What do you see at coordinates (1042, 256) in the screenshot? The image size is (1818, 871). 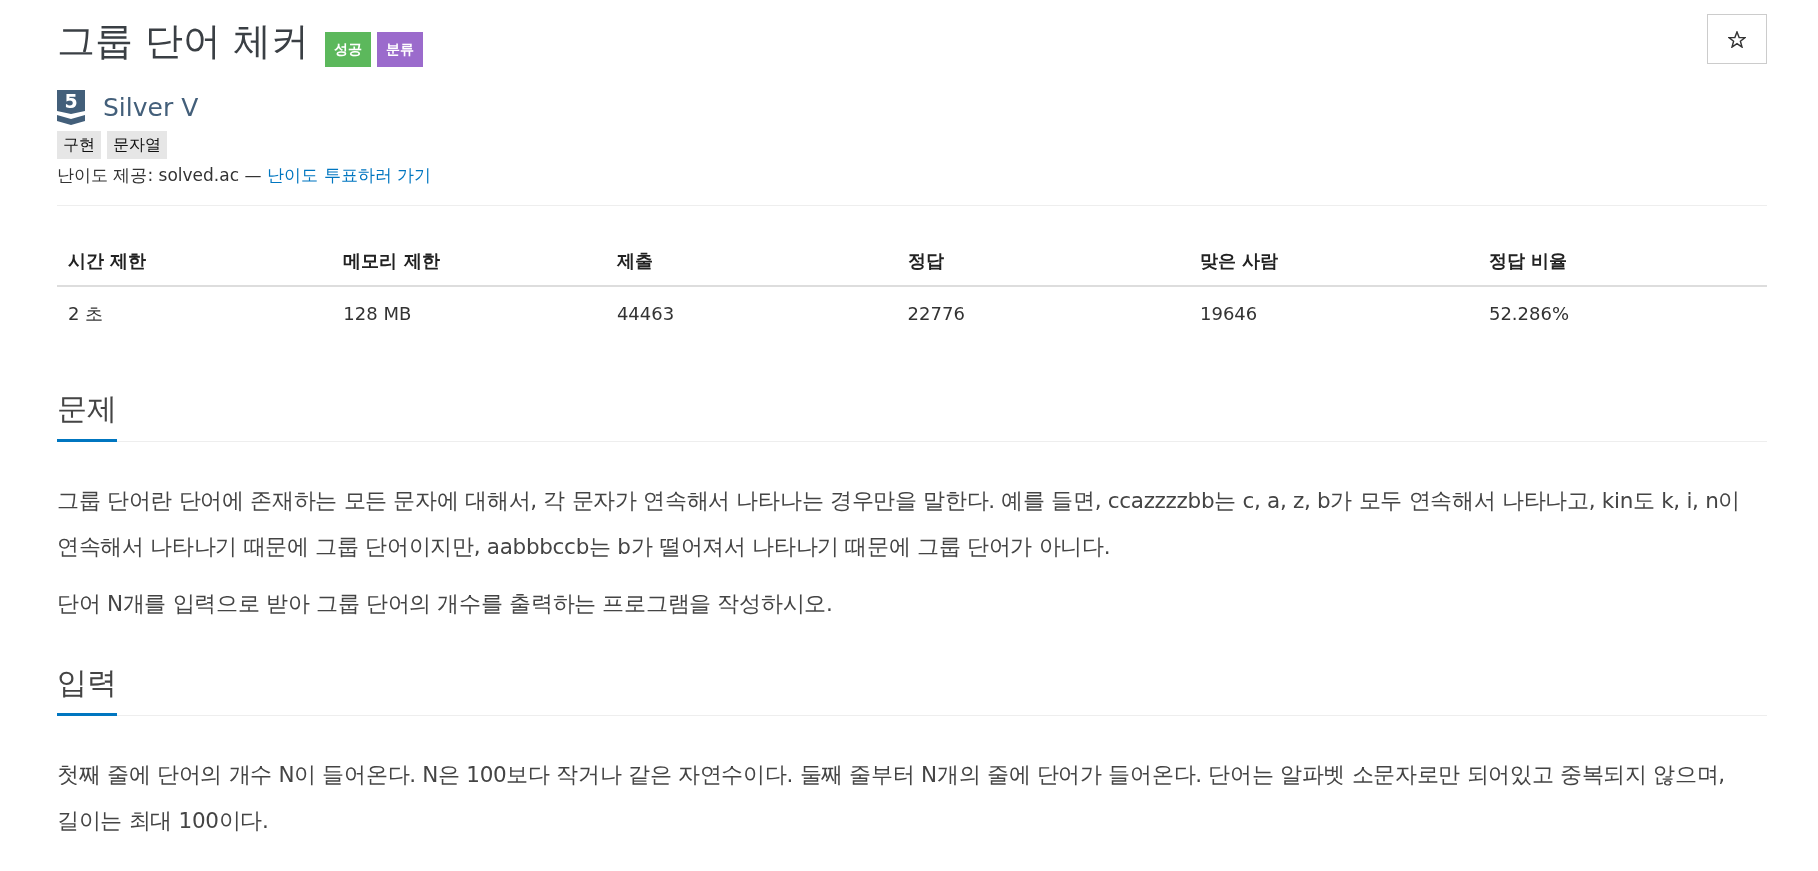 I see `column-header: 정답` at bounding box center [1042, 256].